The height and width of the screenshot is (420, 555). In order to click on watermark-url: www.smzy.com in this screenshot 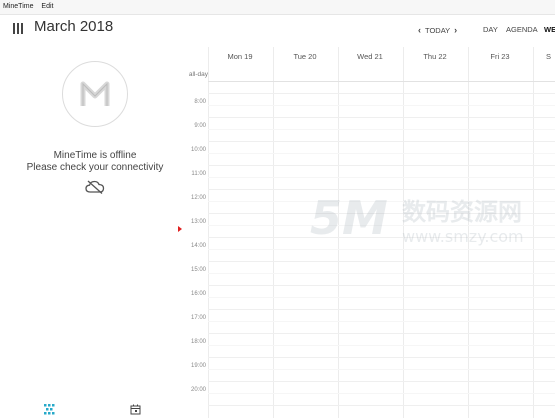, I will do `click(463, 236)`.